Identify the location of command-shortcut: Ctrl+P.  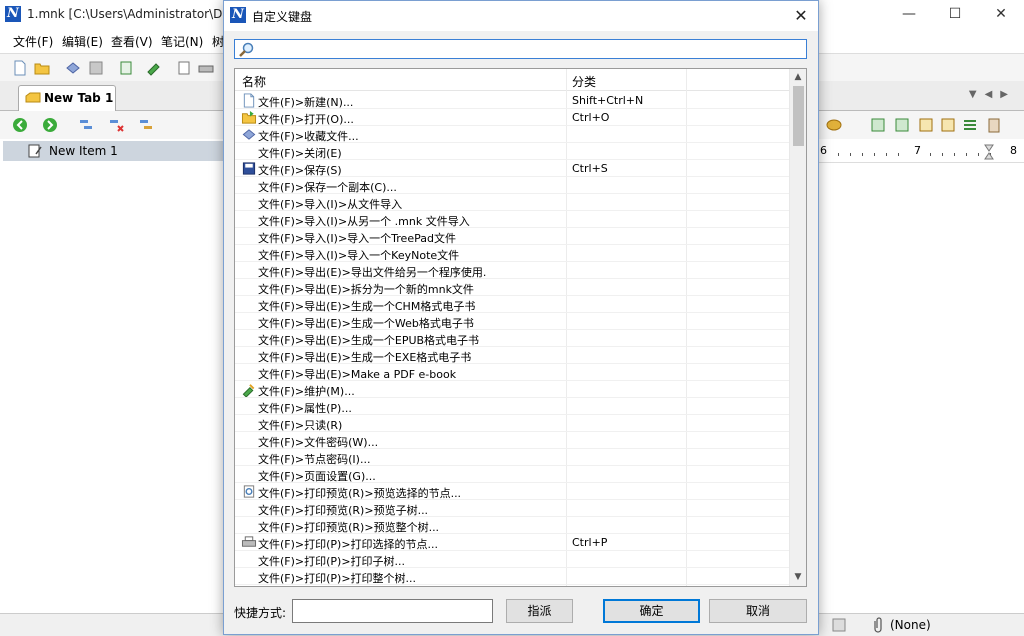
(590, 542).